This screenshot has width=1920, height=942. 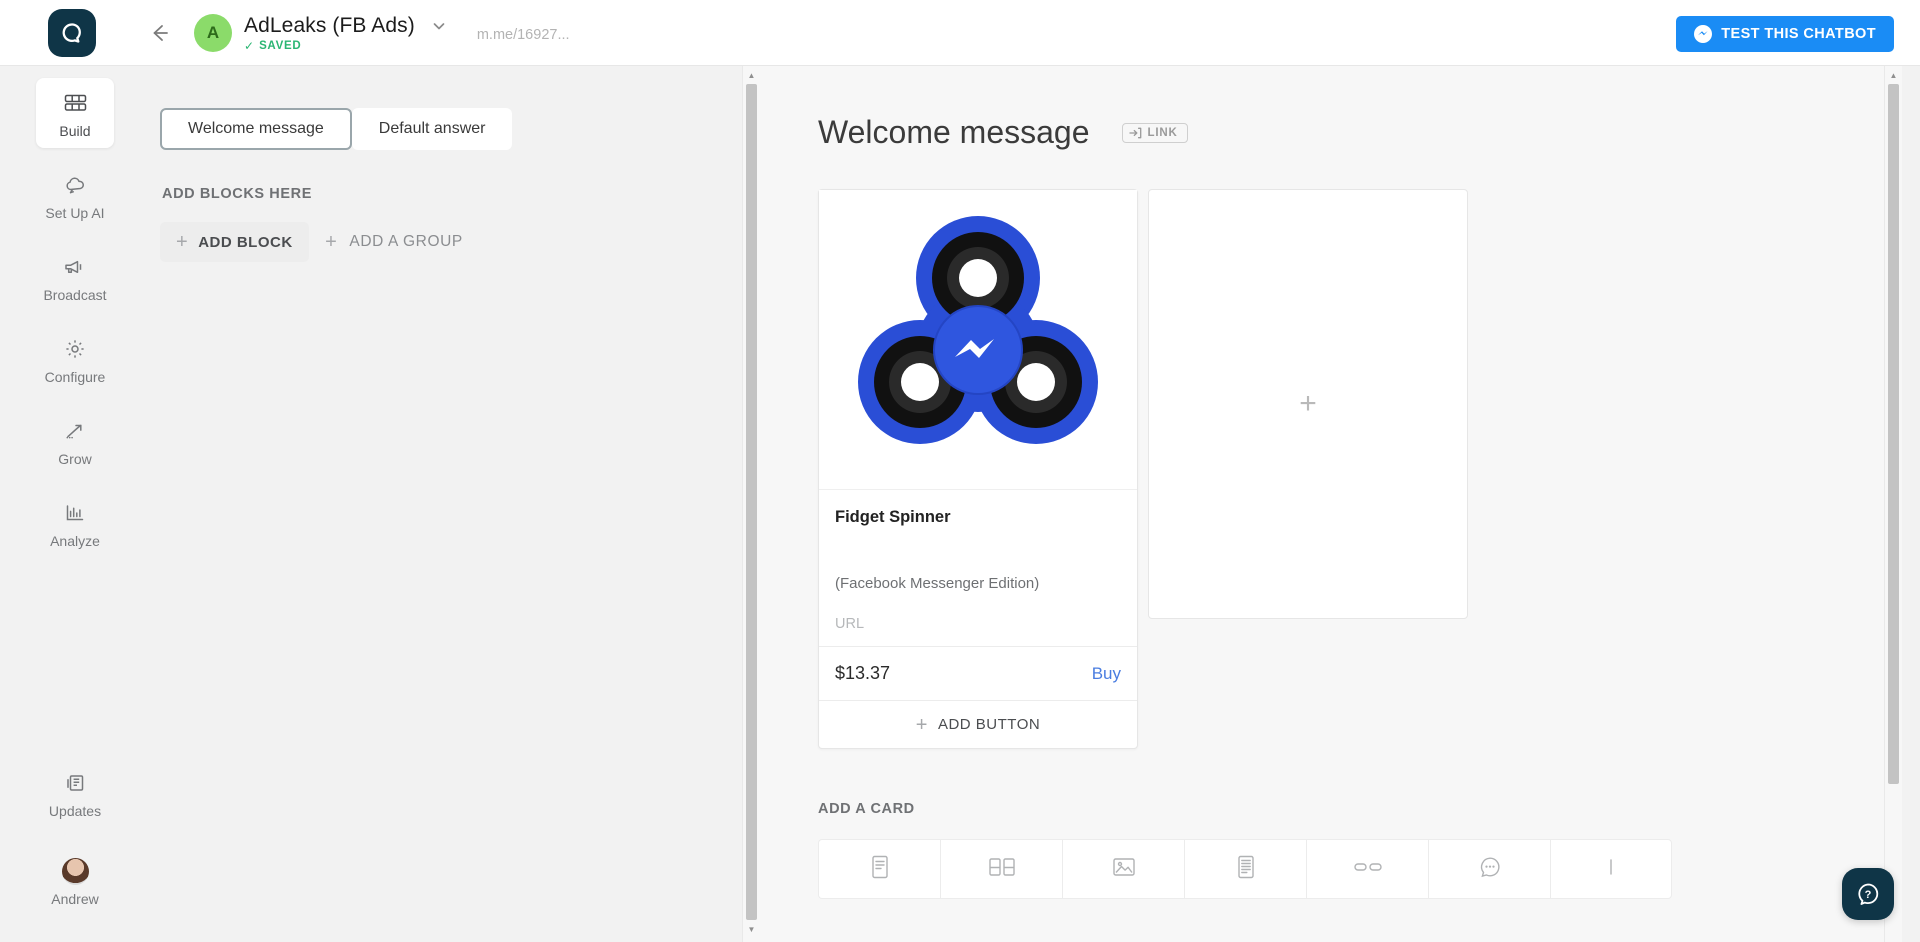 What do you see at coordinates (978, 624) in the screenshot?
I see `product-url-field: URL` at bounding box center [978, 624].